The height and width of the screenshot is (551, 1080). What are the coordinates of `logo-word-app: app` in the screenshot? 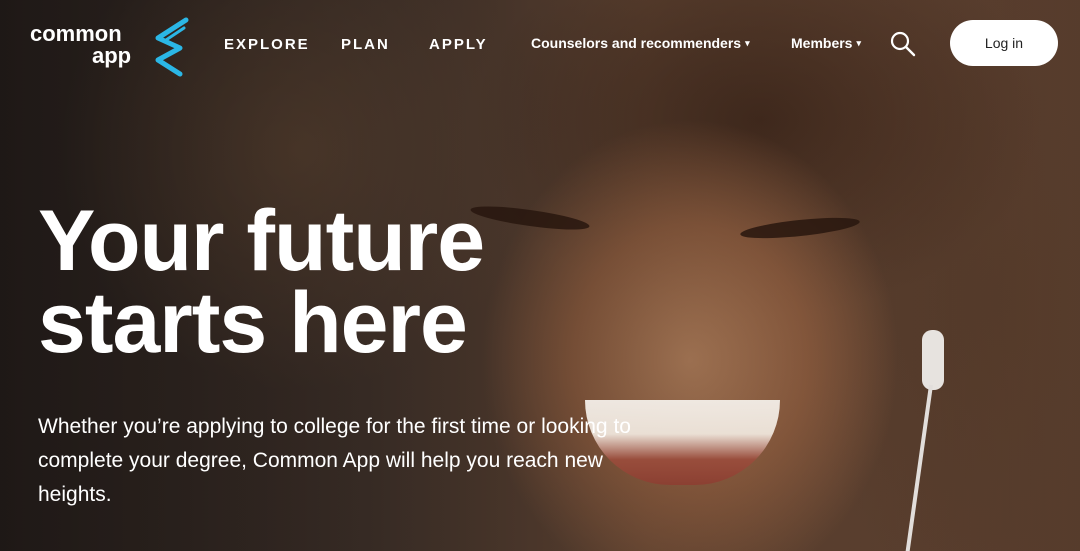 It's located at (112, 55).